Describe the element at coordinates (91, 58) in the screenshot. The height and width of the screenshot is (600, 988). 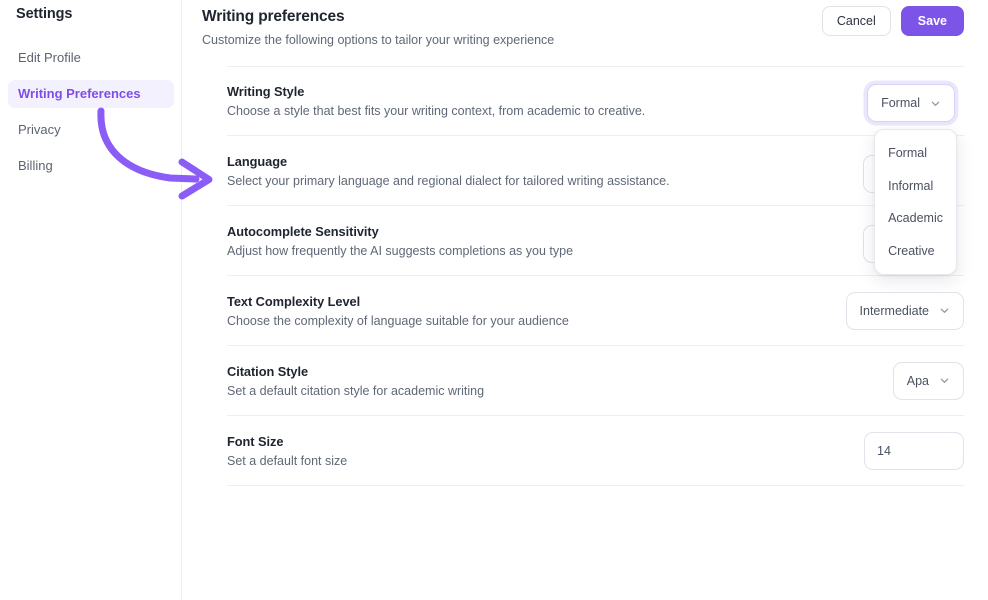
I see `sidebar-item-edit-profile: Edit Profile` at that location.